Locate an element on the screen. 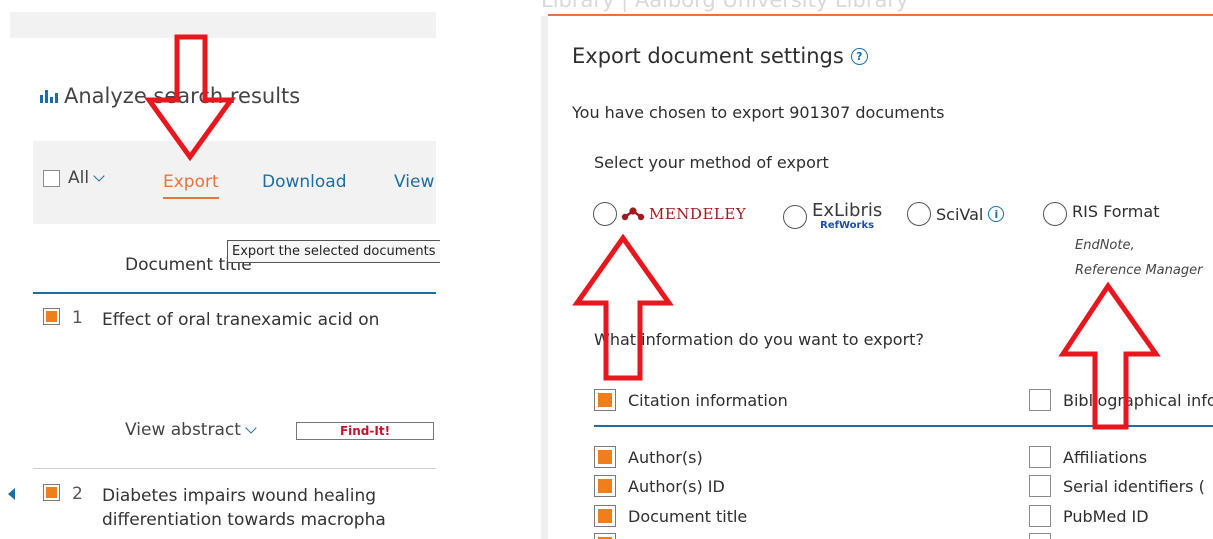  field-option: Document title is located at coordinates (670, 516).